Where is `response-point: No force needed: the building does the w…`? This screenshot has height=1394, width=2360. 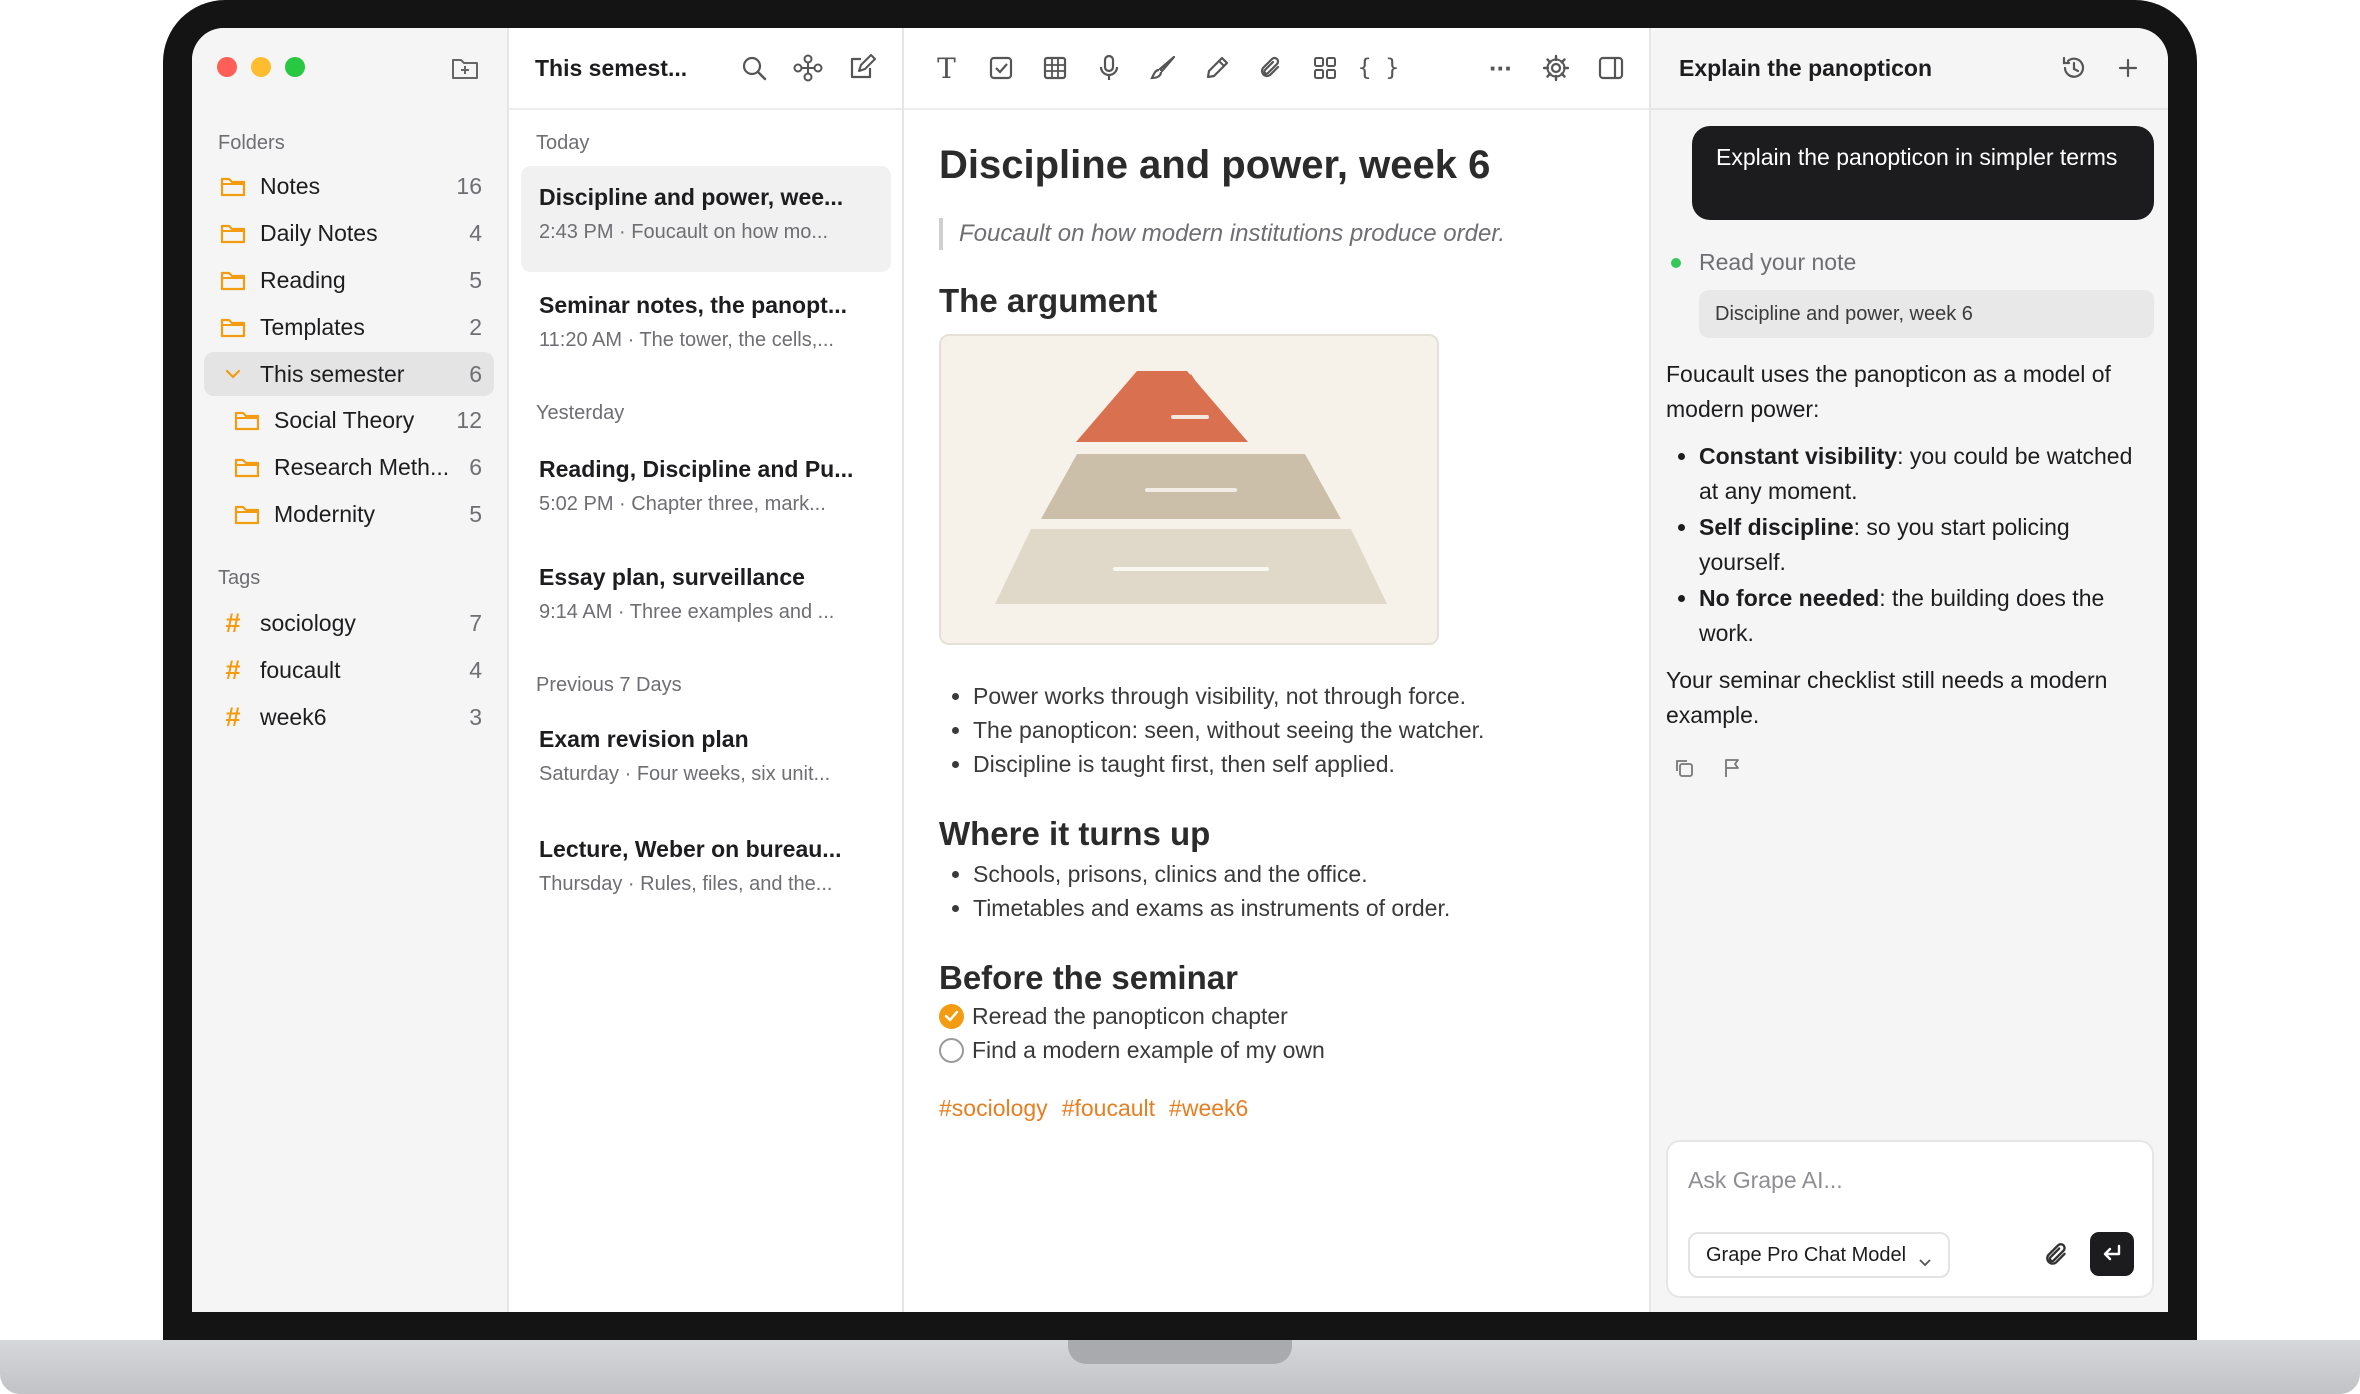
response-point: No force needed: the building does the w… is located at coordinates (1927, 616).